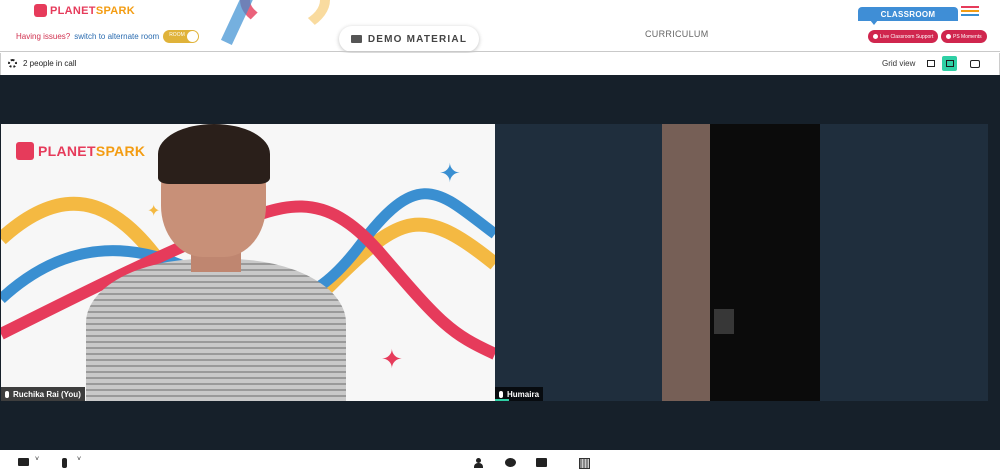 Image resolution: width=1000 pixels, height=475 pixels. Describe the element at coordinates (43, 36) in the screenshot. I see `issues-question: Having issues?` at that location.